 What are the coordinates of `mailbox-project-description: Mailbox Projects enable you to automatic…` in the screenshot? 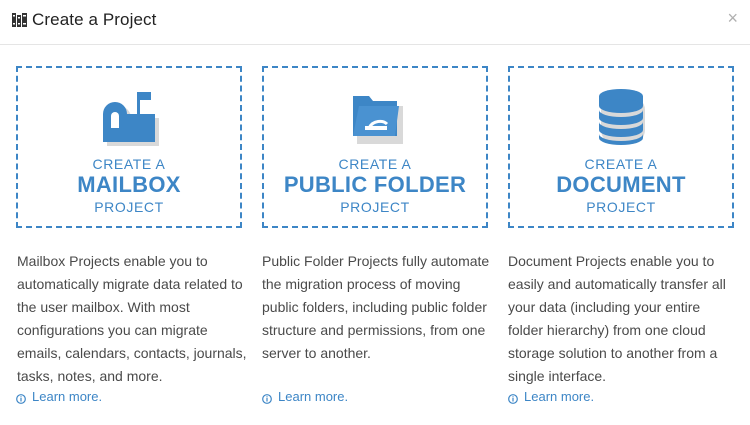 It's located at (132, 318).